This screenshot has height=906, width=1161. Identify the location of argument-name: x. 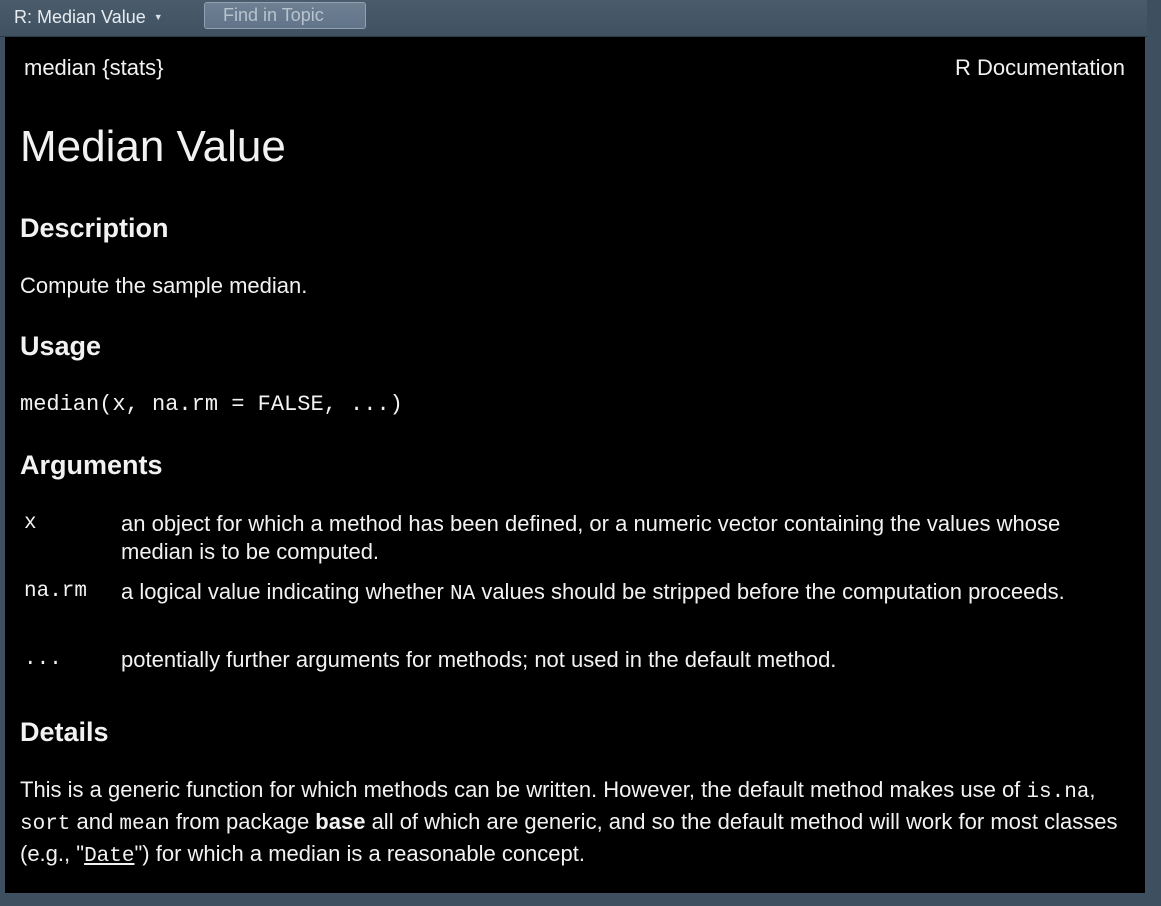
(30, 523).